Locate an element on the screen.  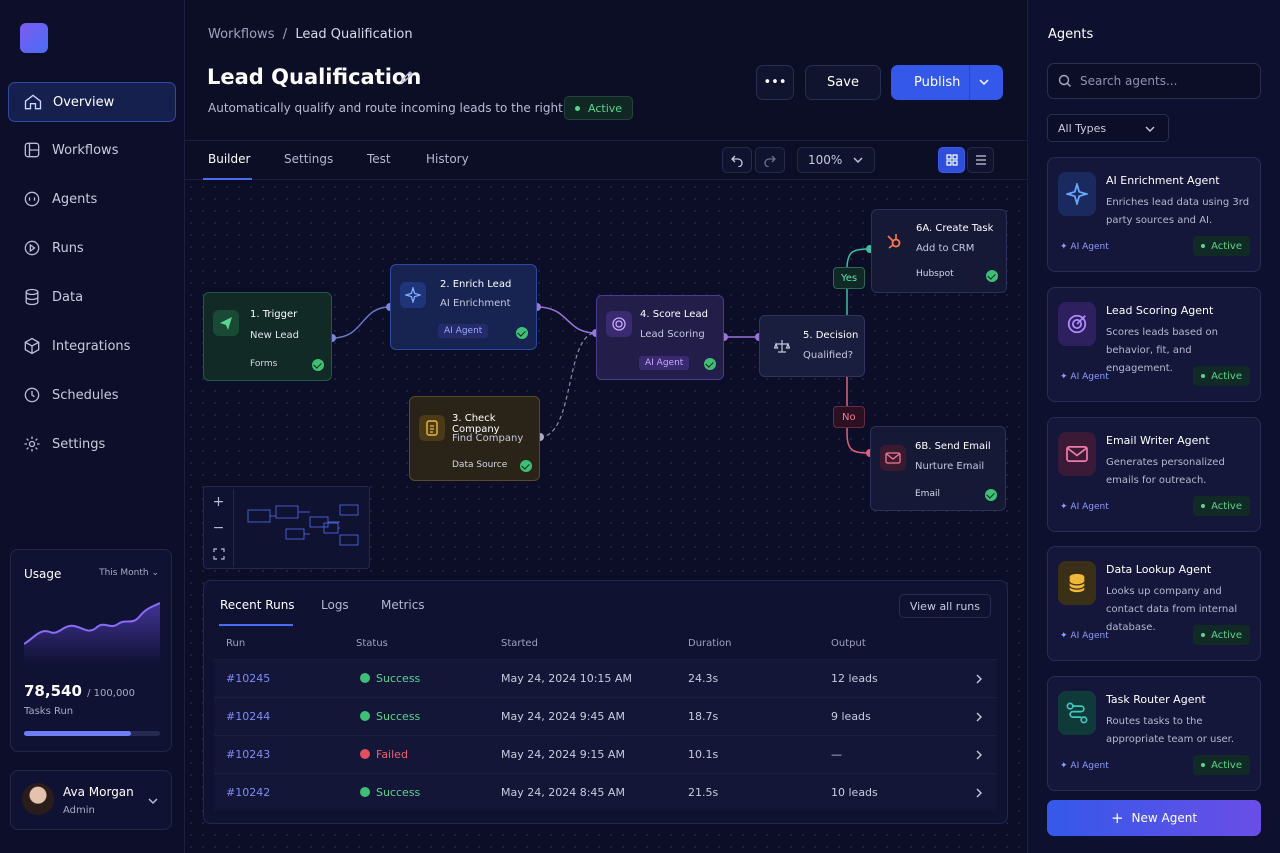
workflow-node-enrich-lead: 2. Enrich Lead AI Enrichment AI Agent is located at coordinates (463, 307).